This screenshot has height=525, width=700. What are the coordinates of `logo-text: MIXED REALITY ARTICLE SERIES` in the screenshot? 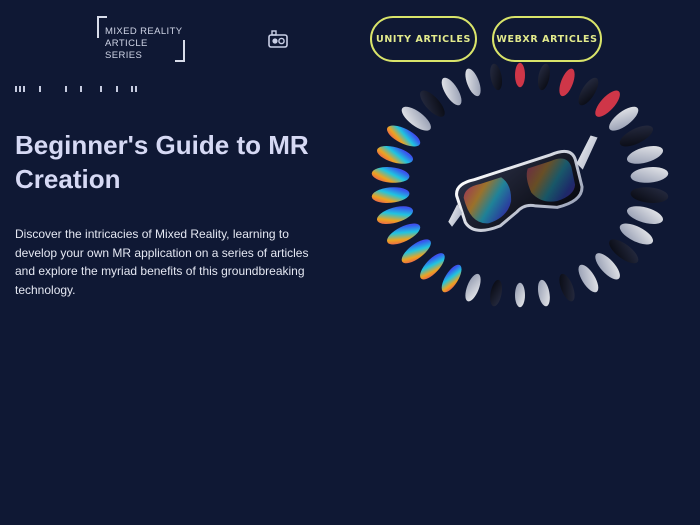 It's located at (144, 44).